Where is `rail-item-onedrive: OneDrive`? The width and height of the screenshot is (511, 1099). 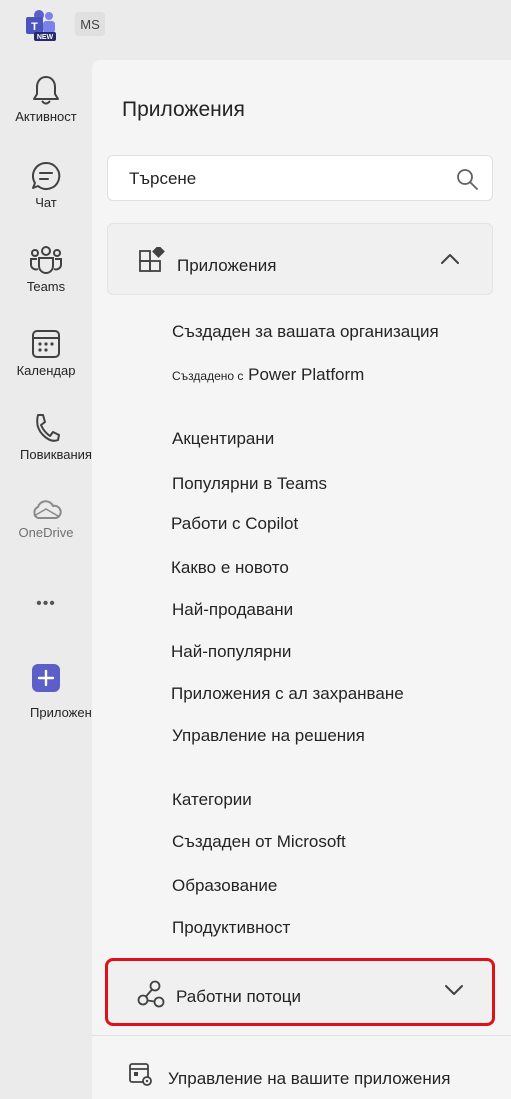
rail-item-onedrive: OneDrive is located at coordinates (46, 519).